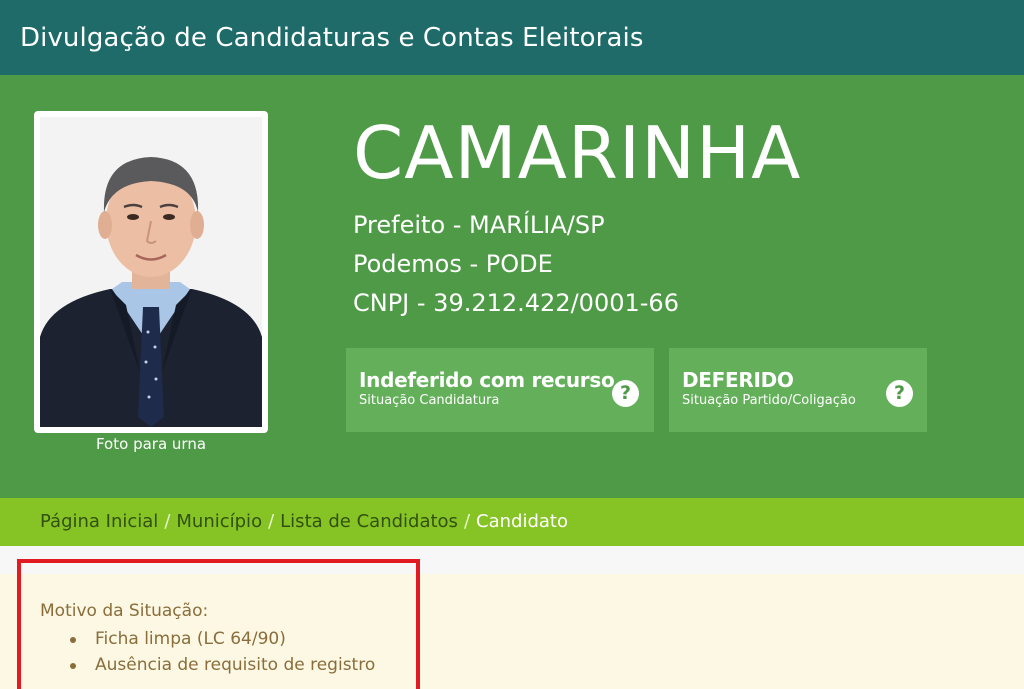  I want to click on candidate-office: Prefeito - MARÍLIA/SP, so click(479, 225).